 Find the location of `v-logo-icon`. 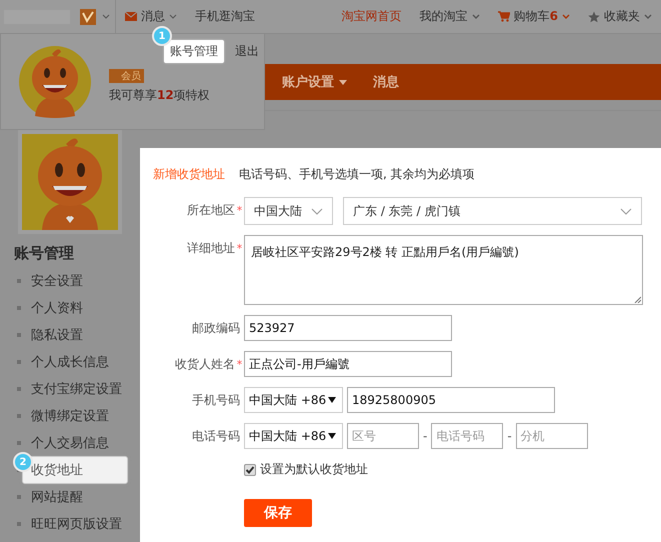

v-logo-icon is located at coordinates (88, 16).